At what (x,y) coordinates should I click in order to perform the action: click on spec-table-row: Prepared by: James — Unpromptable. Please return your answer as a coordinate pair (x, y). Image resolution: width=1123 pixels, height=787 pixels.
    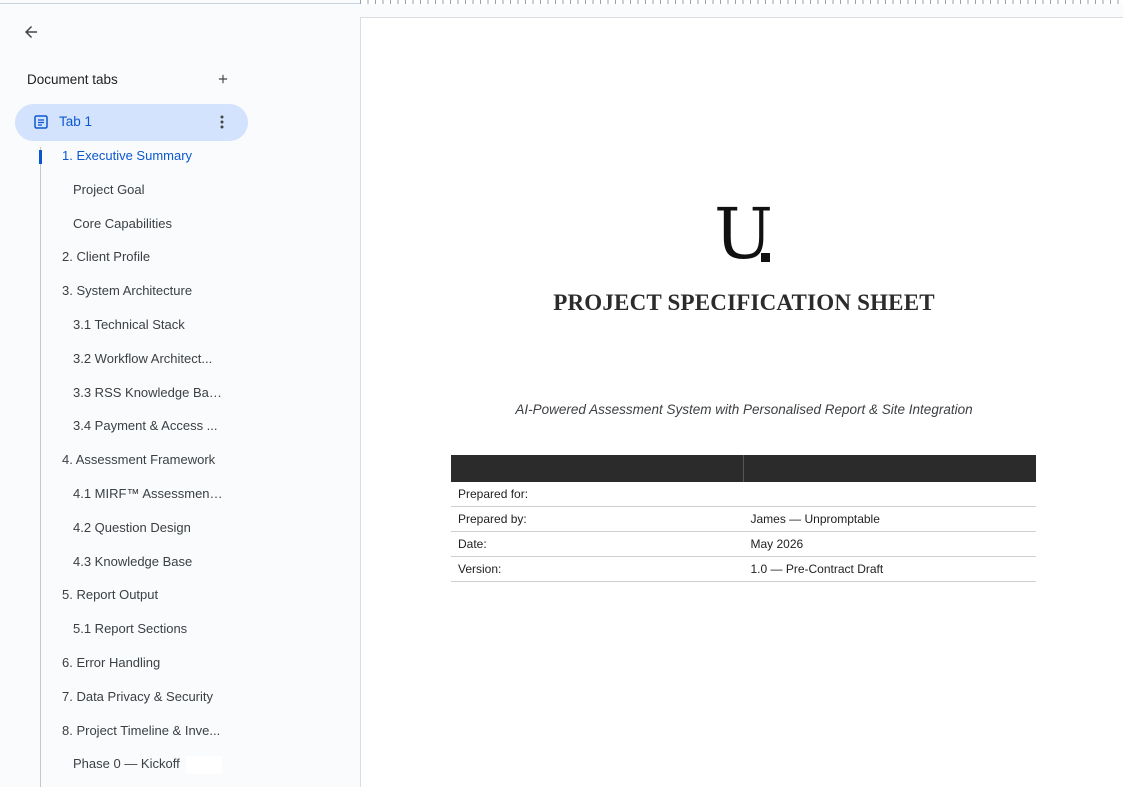
    Looking at the image, I should click on (743, 519).